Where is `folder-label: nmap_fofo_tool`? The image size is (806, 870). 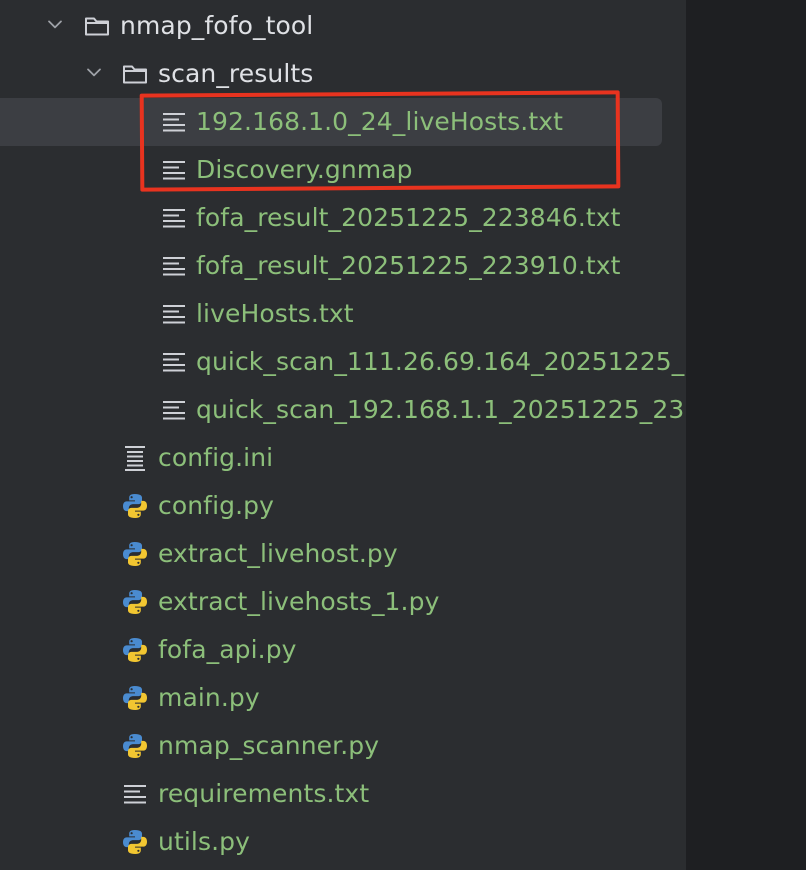
folder-label: nmap_fofo_tool is located at coordinates (217, 25).